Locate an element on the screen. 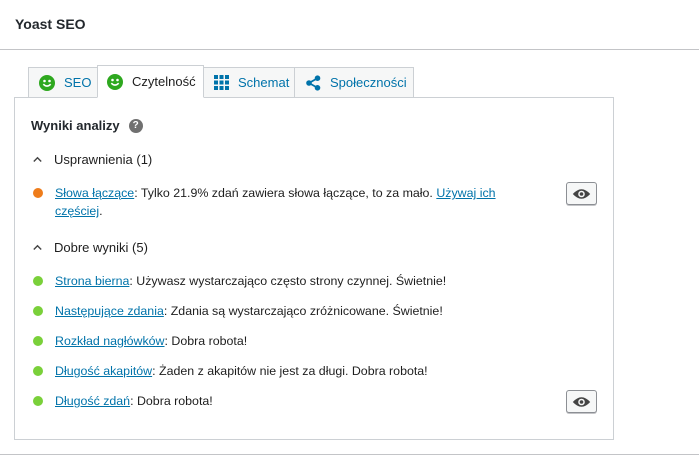 The width and height of the screenshot is (699, 457). tab-schema: Schemat is located at coordinates (249, 82).